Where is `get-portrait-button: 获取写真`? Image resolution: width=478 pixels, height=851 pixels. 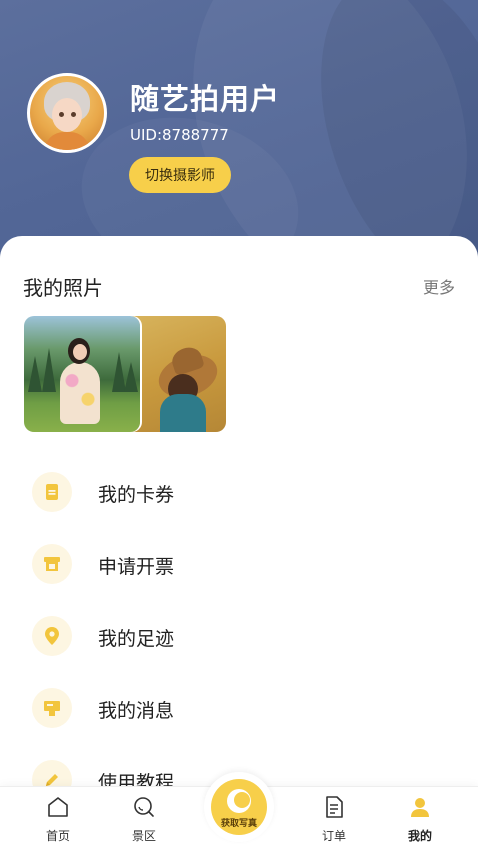
get-portrait-button: 获取写真 is located at coordinates (239, 807).